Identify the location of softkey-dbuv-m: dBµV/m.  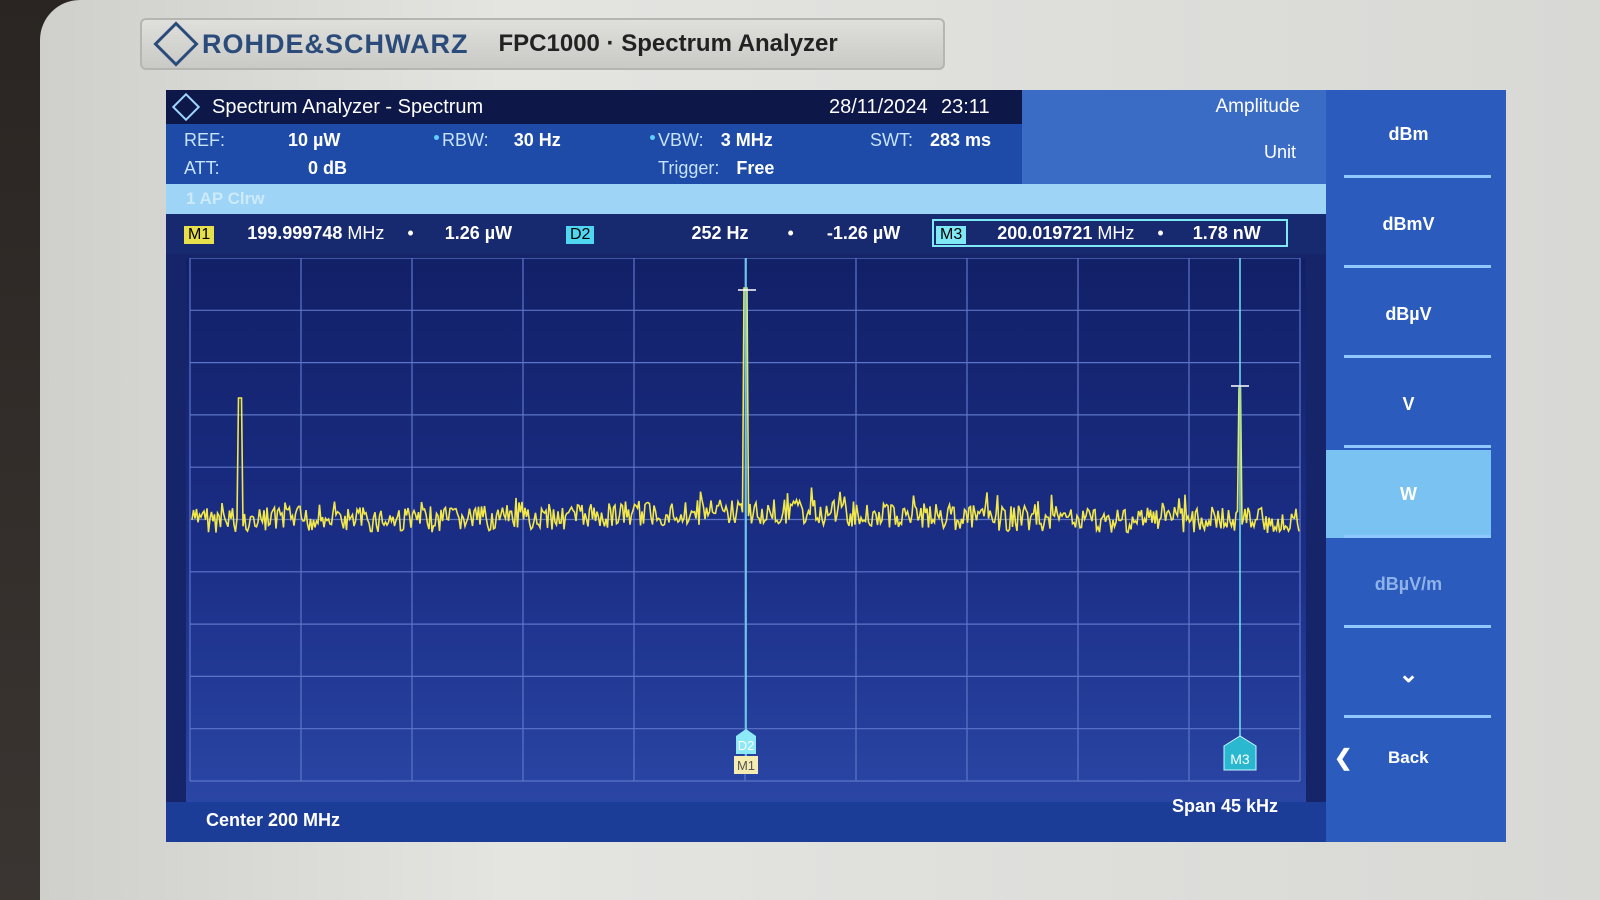
(1408, 584).